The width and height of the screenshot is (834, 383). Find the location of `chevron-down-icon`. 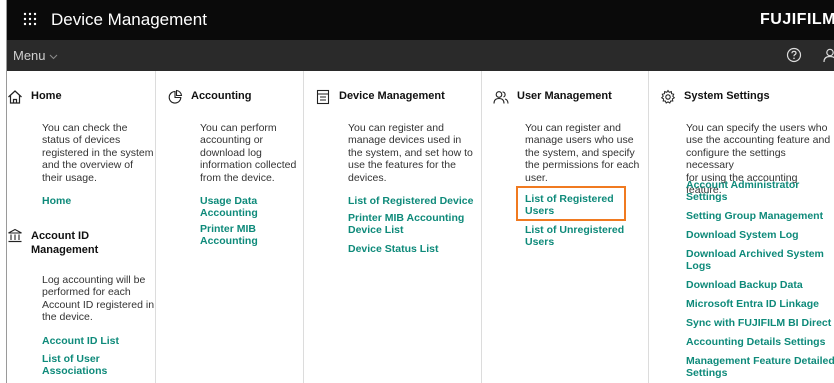

chevron-down-icon is located at coordinates (53, 56).